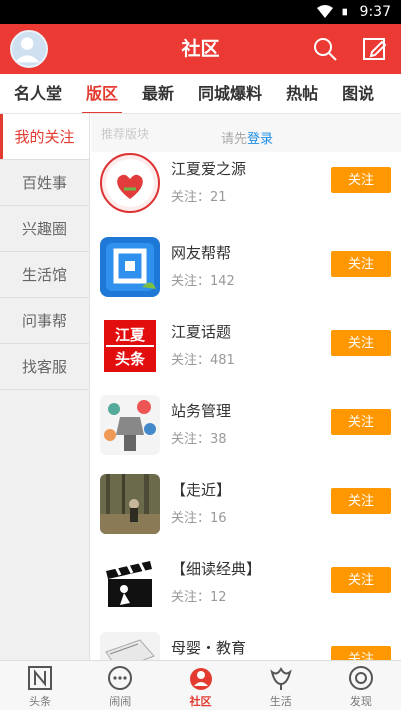 The height and width of the screenshot is (710, 401). What do you see at coordinates (325, 49) in the screenshot?
I see `search-icon` at bounding box center [325, 49].